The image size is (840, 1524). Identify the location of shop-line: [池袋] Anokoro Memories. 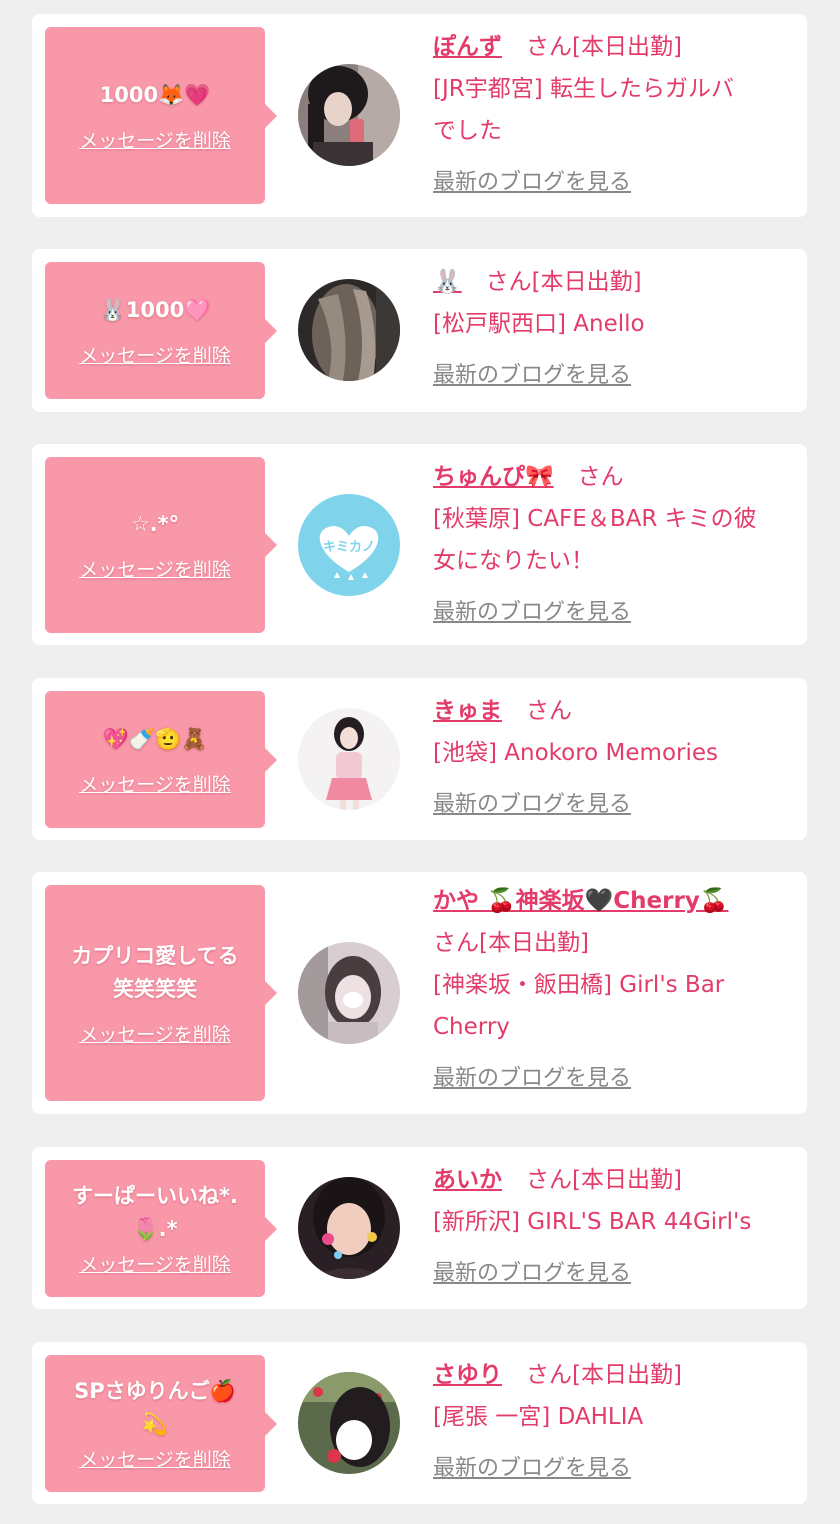
(575, 753).